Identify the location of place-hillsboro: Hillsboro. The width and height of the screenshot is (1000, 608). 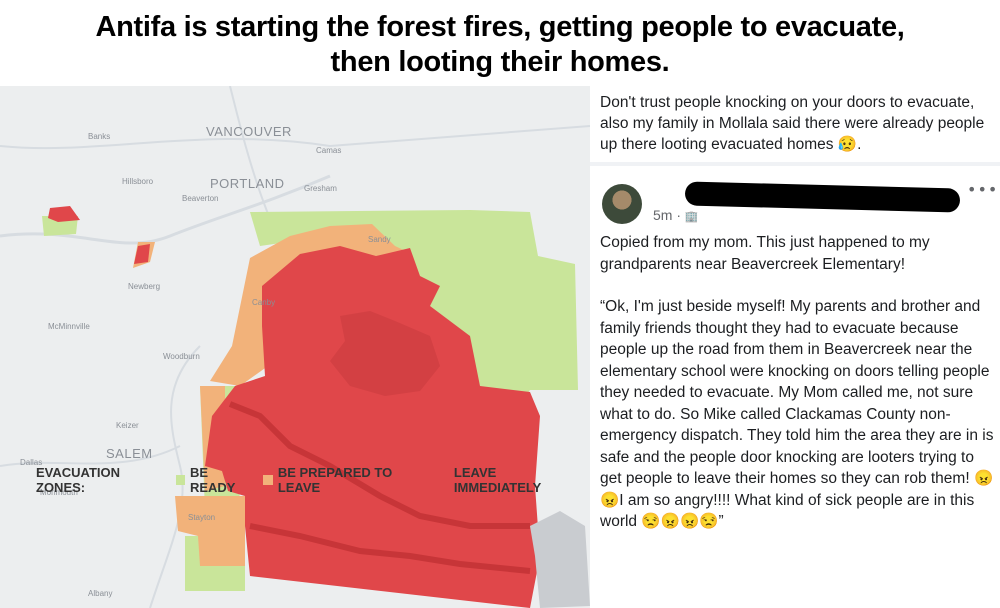
(138, 181).